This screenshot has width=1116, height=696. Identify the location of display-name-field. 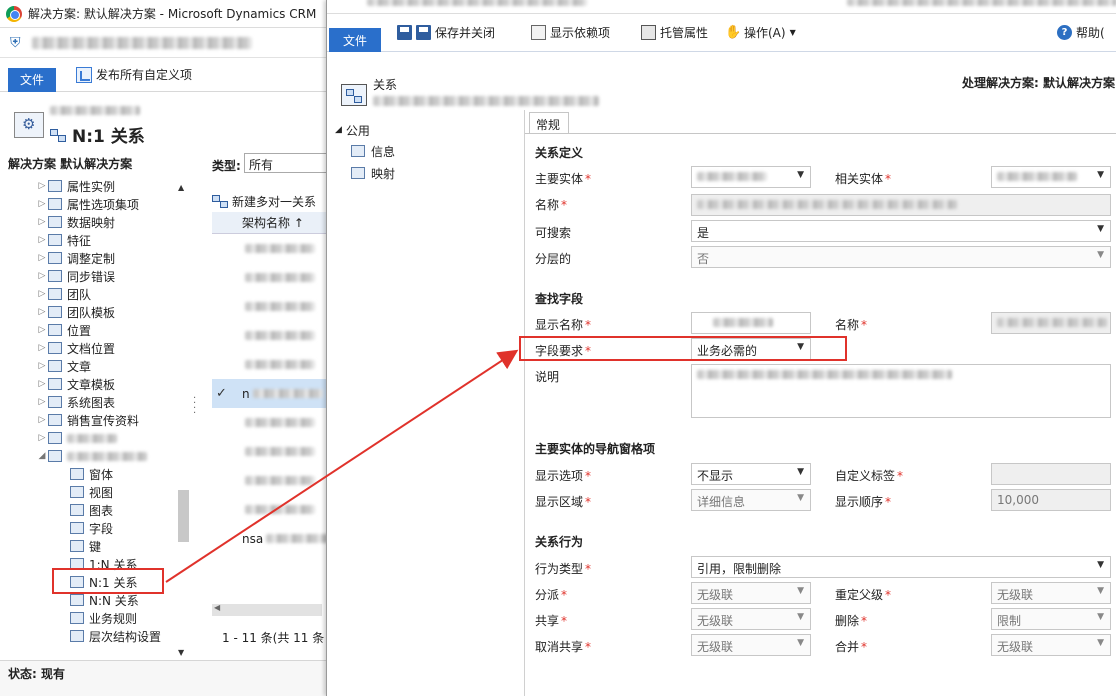
(751, 323).